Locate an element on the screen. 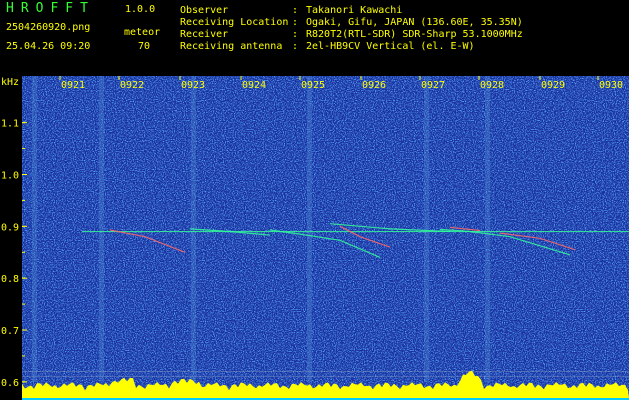 The image size is (629, 400). time-label: 0928 is located at coordinates (492, 85).